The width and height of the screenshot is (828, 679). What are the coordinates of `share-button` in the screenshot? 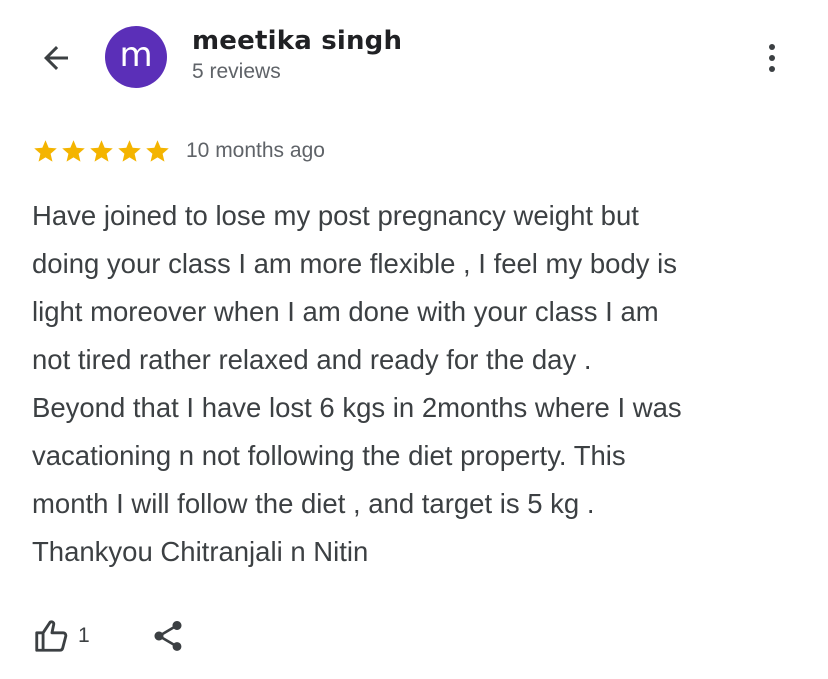 It's located at (168, 636).